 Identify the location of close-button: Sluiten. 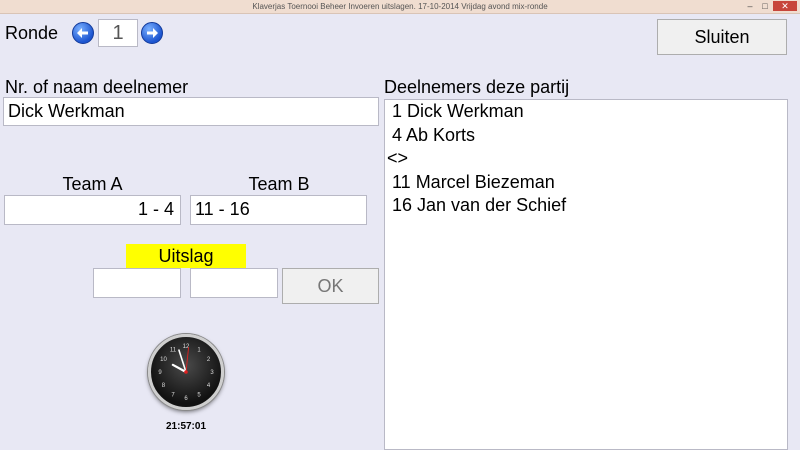
(722, 37).